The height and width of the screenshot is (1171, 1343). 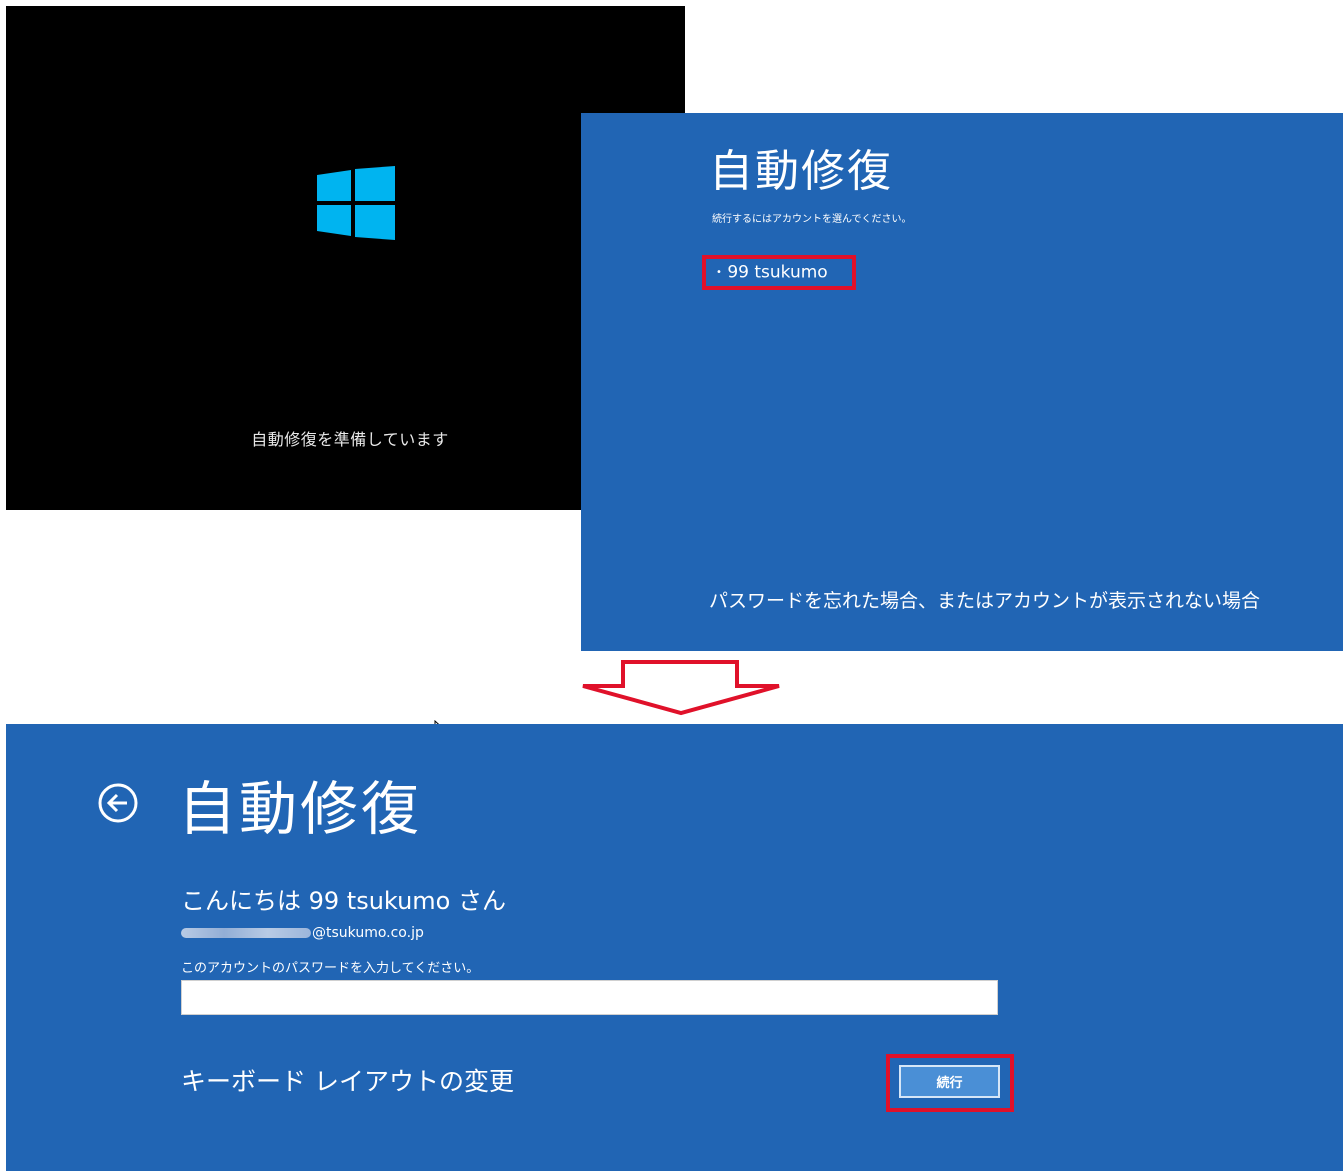 I want to click on account-item-99-tsukumo: • 99 tsukumo, so click(x=779, y=272).